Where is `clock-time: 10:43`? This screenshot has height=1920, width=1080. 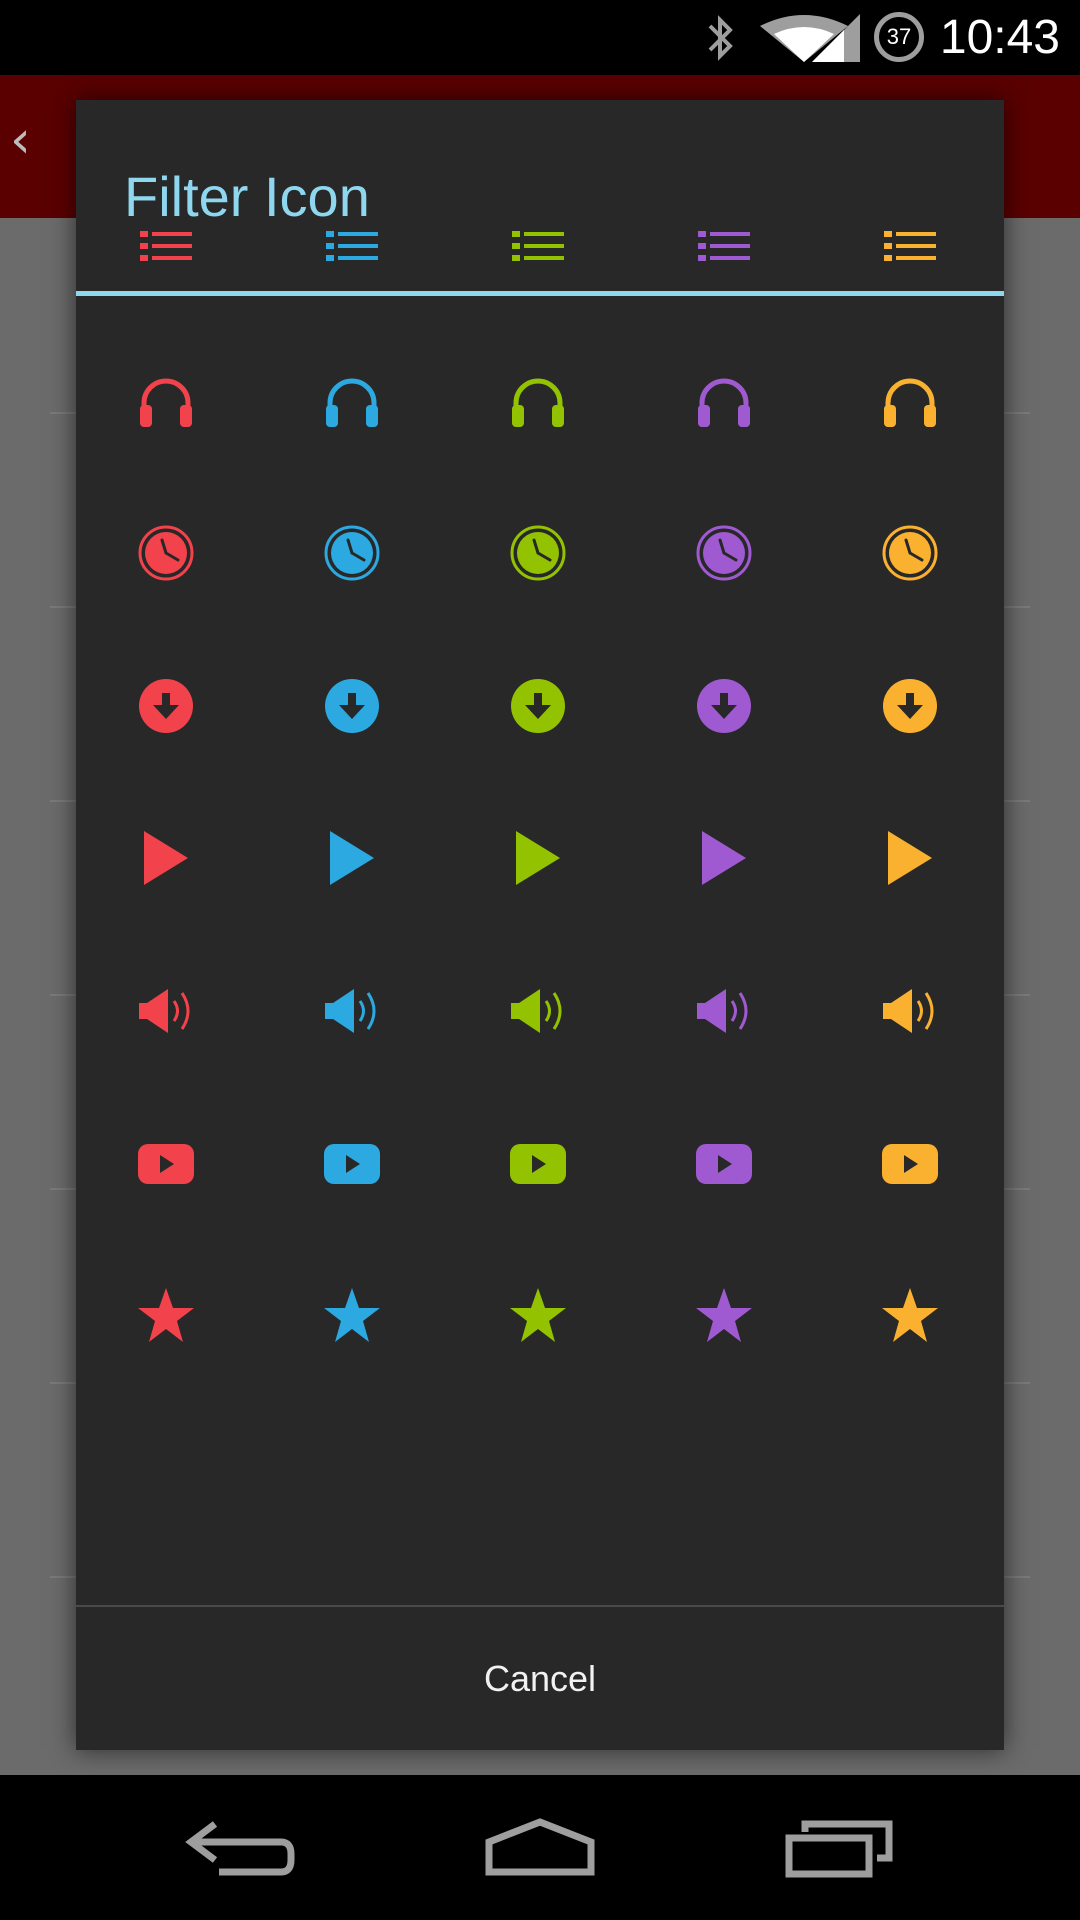 clock-time: 10:43 is located at coordinates (999, 37).